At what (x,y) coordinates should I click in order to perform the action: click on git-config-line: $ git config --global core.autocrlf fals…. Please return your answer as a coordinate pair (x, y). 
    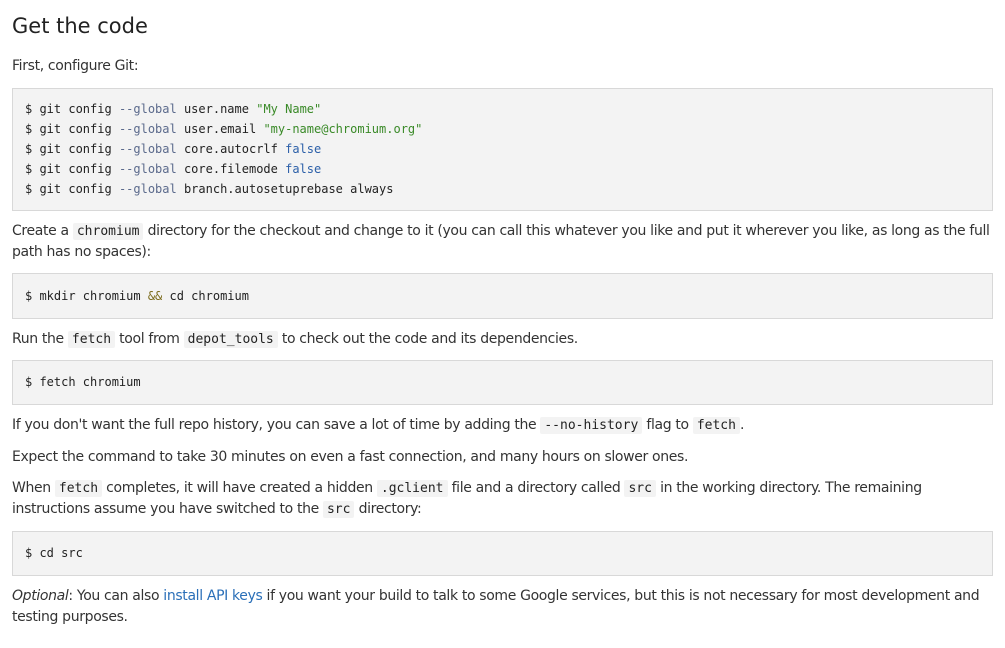
    Looking at the image, I should click on (173, 149).